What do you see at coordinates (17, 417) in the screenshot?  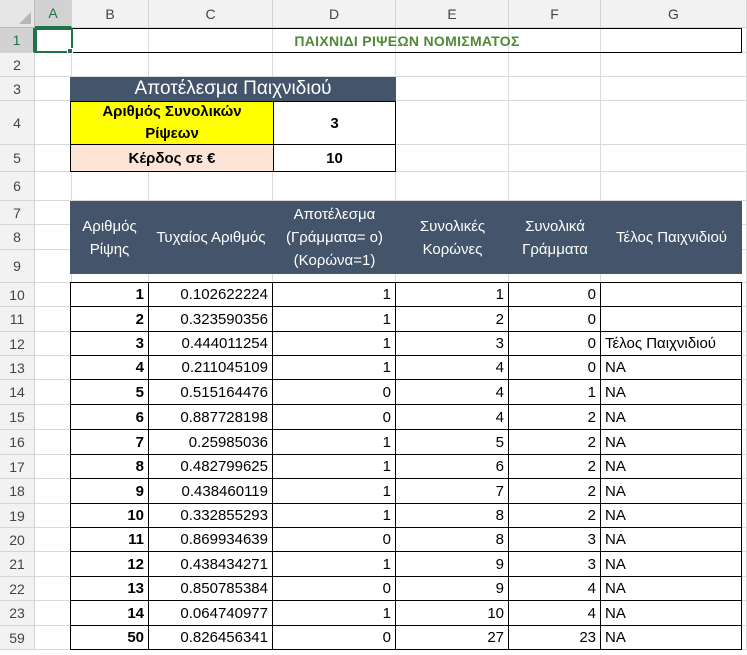 I see `row-header-15: 15` at bounding box center [17, 417].